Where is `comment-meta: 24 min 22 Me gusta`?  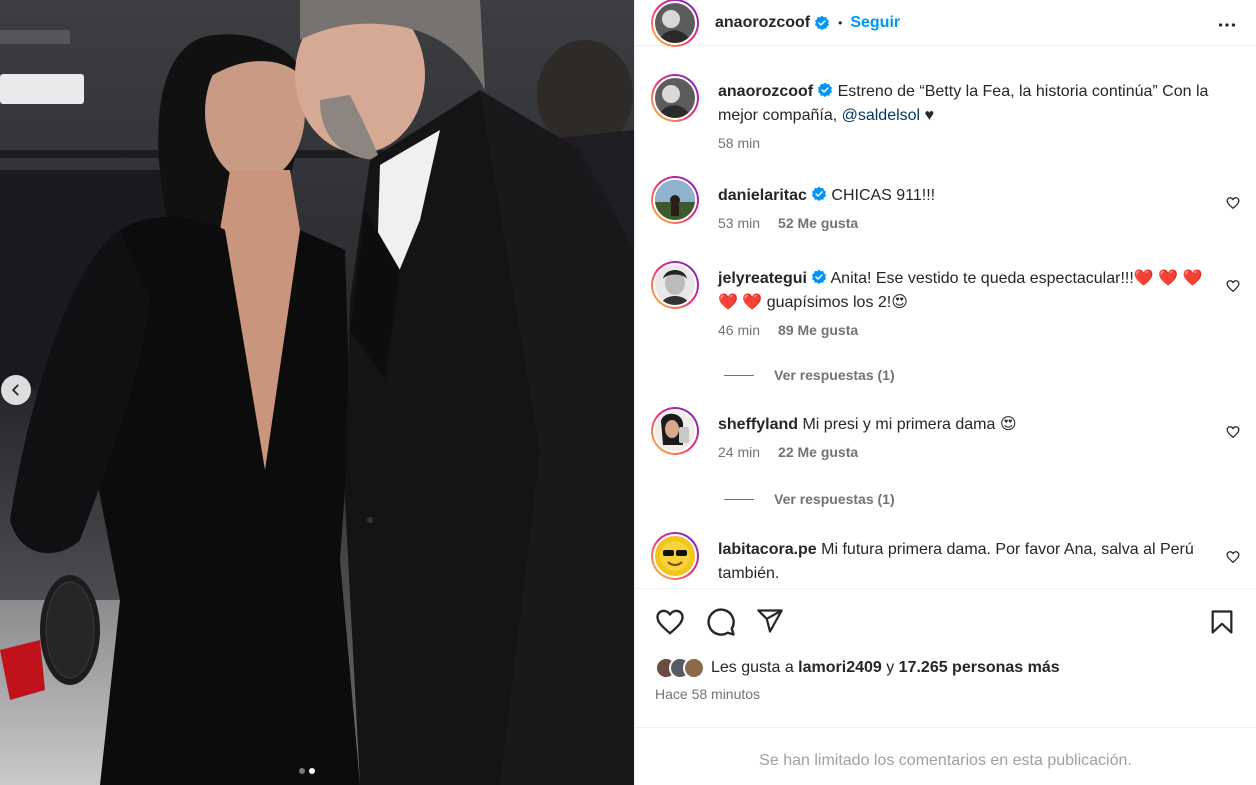 comment-meta: 24 min 22 Me gusta is located at coordinates (962, 452).